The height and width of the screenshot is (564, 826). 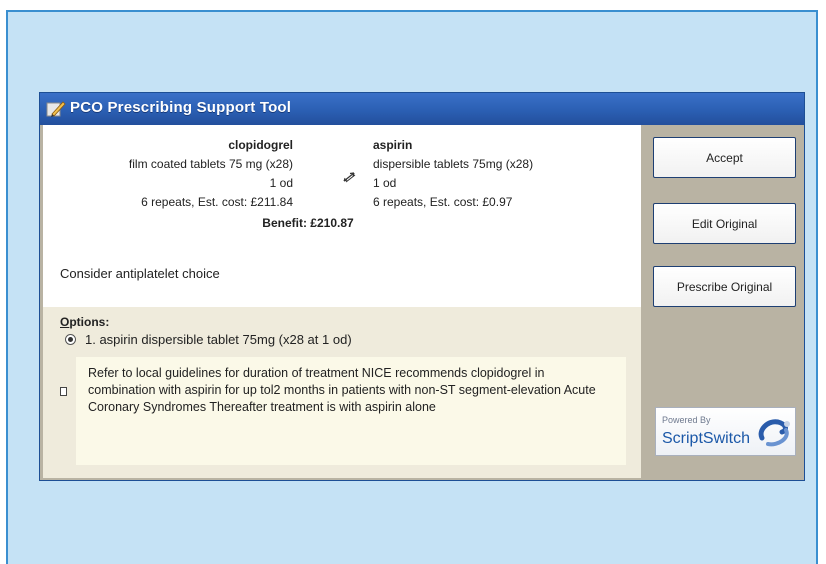 What do you see at coordinates (281, 183) in the screenshot?
I see `original-drug-dose: 1 od` at bounding box center [281, 183].